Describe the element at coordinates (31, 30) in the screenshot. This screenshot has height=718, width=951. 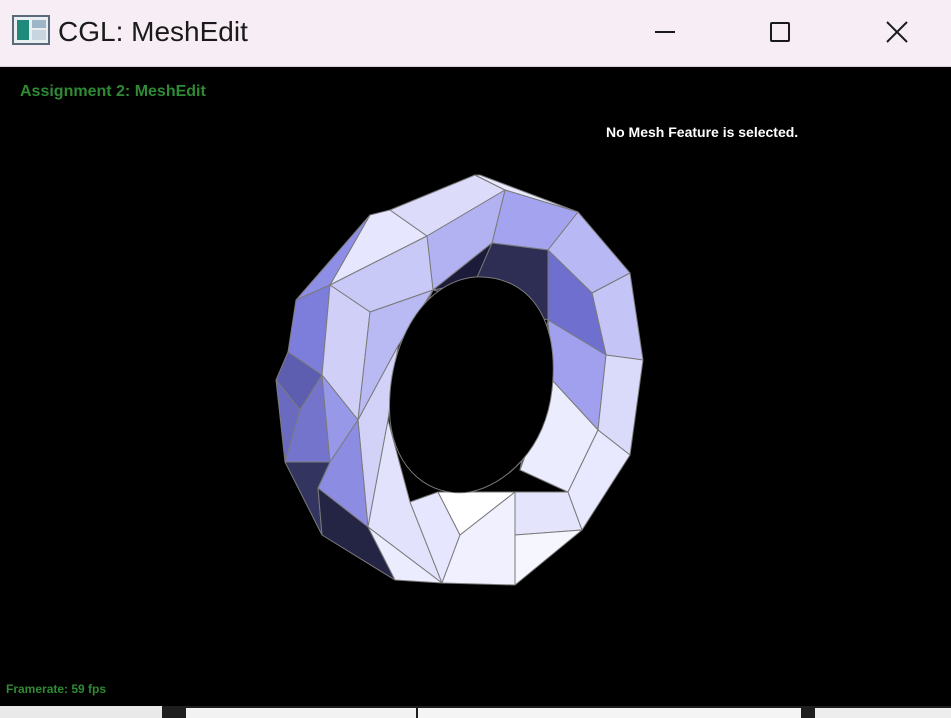
I see `app-window-icon` at that location.